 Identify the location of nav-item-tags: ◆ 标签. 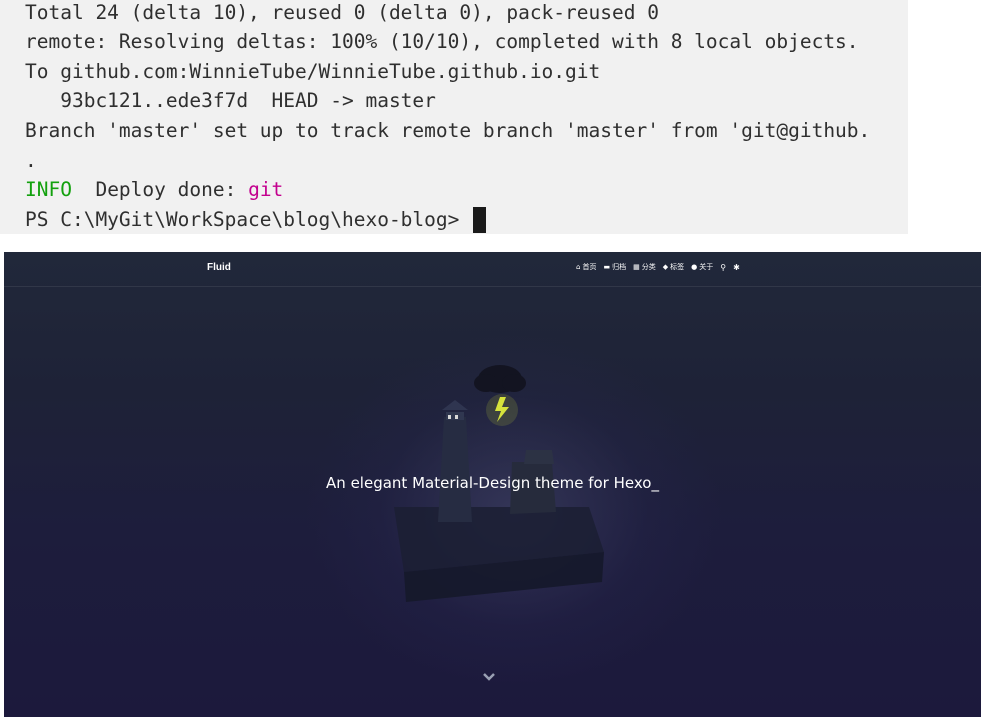
(673, 267).